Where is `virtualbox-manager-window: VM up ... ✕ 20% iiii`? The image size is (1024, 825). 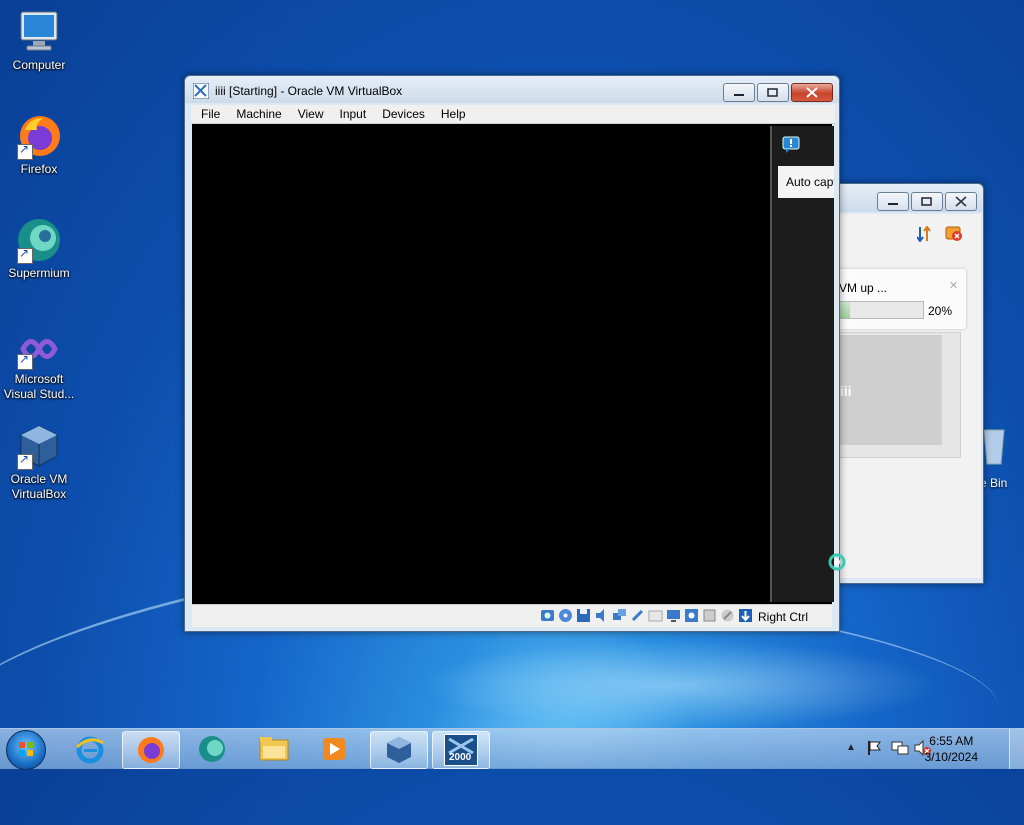 virtualbox-manager-window: VM up ... ✕ 20% iiii is located at coordinates (902, 383).